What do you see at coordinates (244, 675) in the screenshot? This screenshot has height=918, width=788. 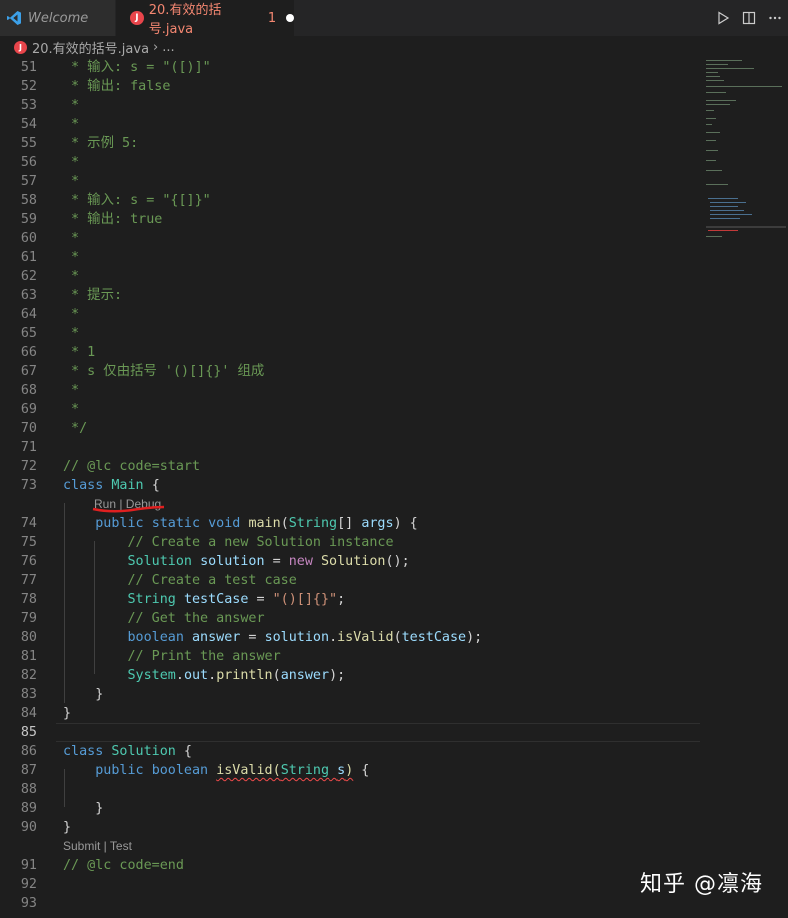 I see `fn-println: println` at bounding box center [244, 675].